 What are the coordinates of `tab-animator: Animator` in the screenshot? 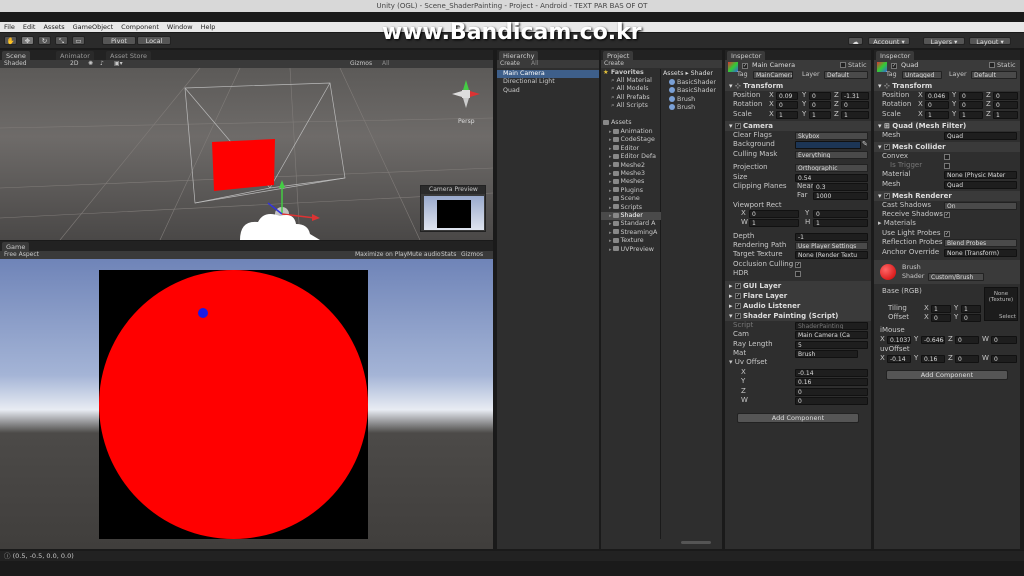 It's located at (75, 55).